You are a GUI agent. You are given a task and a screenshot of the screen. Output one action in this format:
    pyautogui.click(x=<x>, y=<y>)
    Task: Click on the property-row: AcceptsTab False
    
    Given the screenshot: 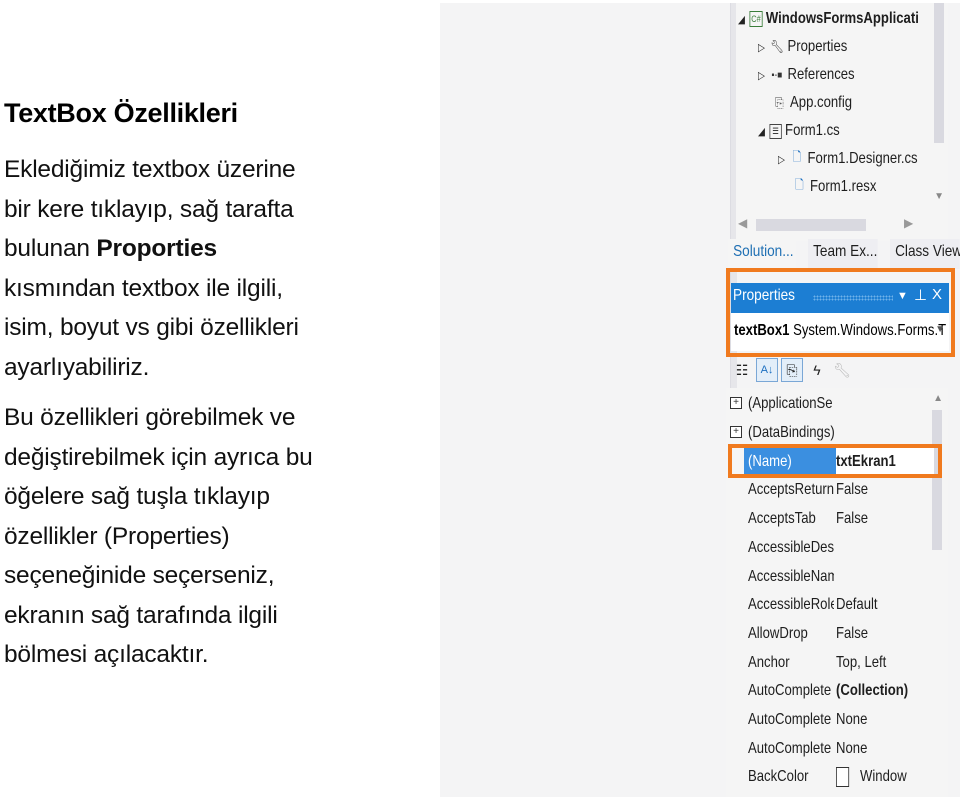 What is the action you would take?
    pyautogui.click(x=830, y=519)
    